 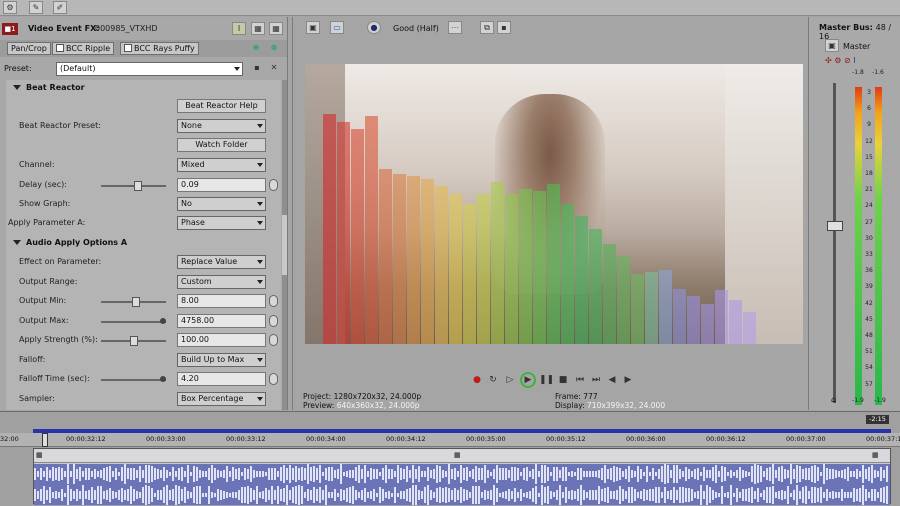 What do you see at coordinates (221, 301) in the screenshot?
I see `output-min-input: 8.00` at bounding box center [221, 301].